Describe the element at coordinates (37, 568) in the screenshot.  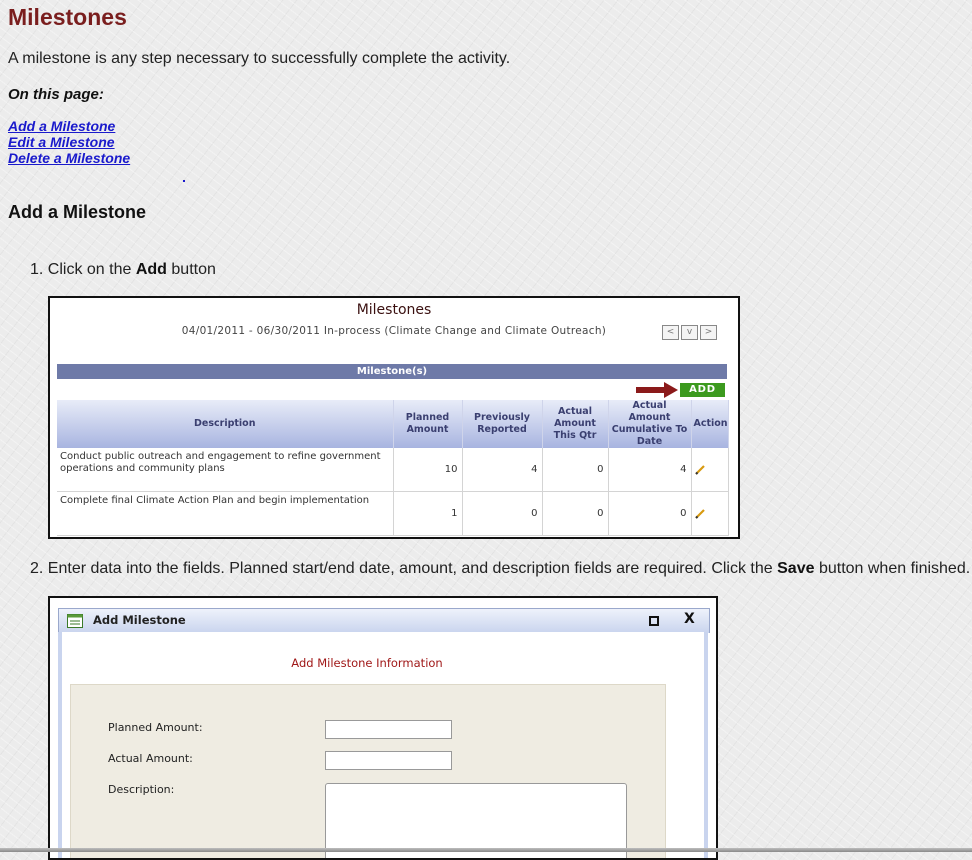
I see `step-number: 2.` at that location.